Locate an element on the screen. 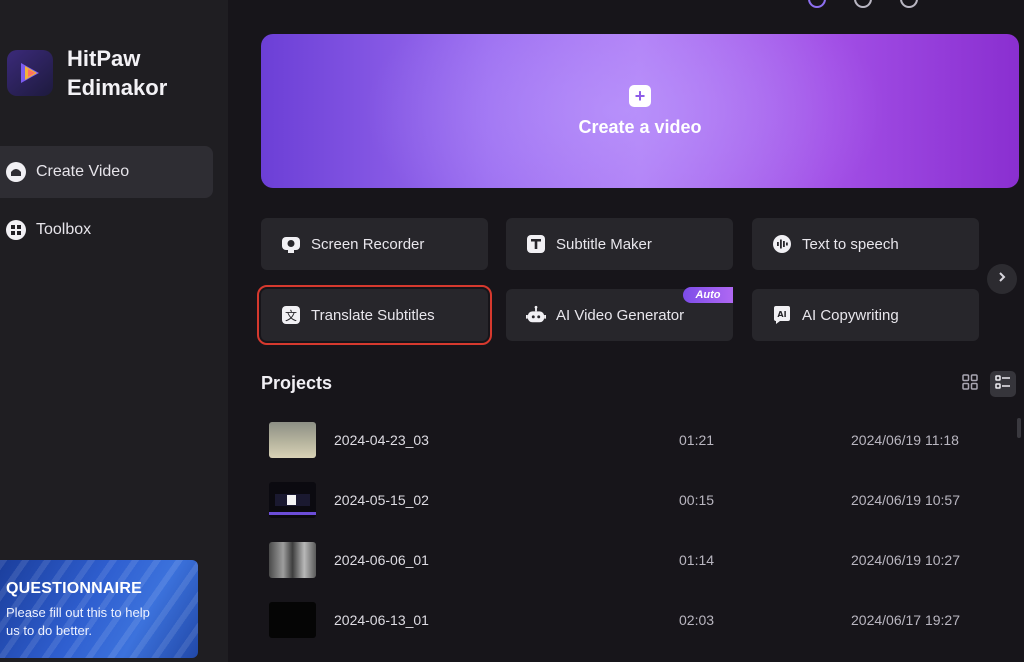 The height and width of the screenshot is (662, 1024). ai-copywriting-button: AI AI Copywriting is located at coordinates (865, 315).